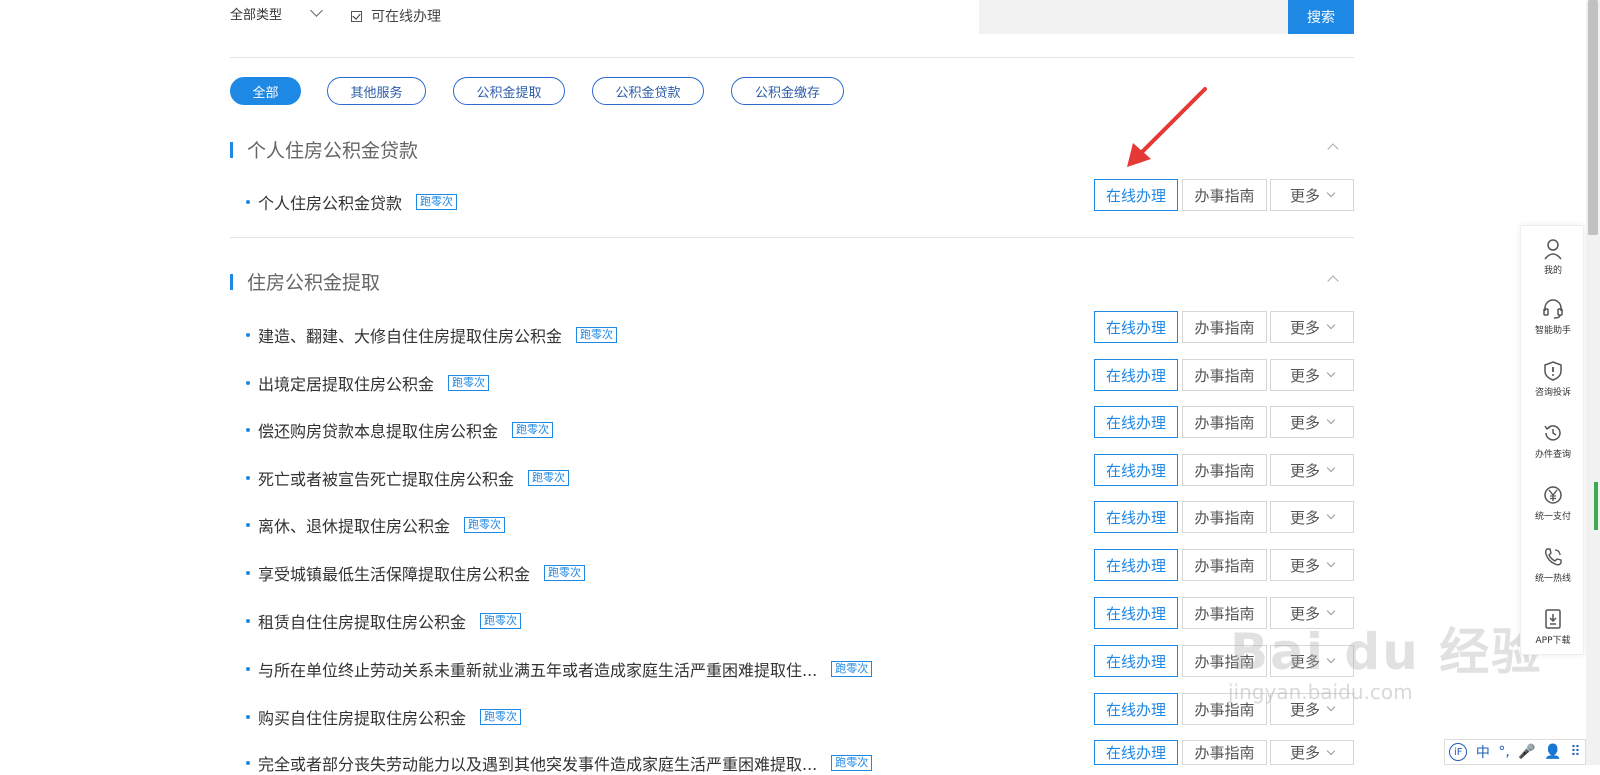 Image resolution: width=1600 pixels, height=775 pixels. Describe the element at coordinates (1321, 17) in the screenshot. I see `search-button: 搜索` at that location.